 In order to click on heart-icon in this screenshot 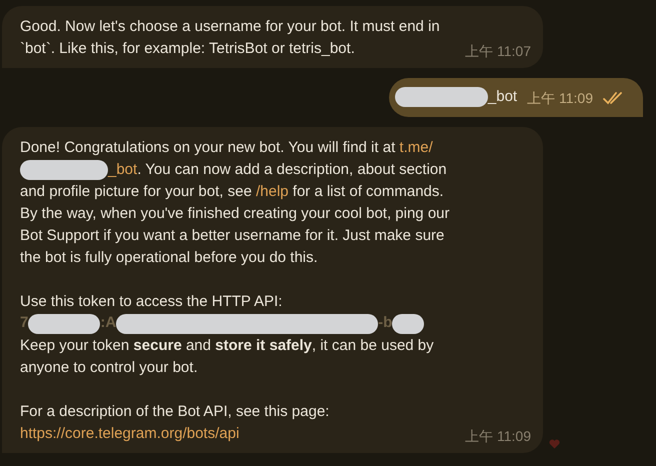, I will do `click(554, 443)`.